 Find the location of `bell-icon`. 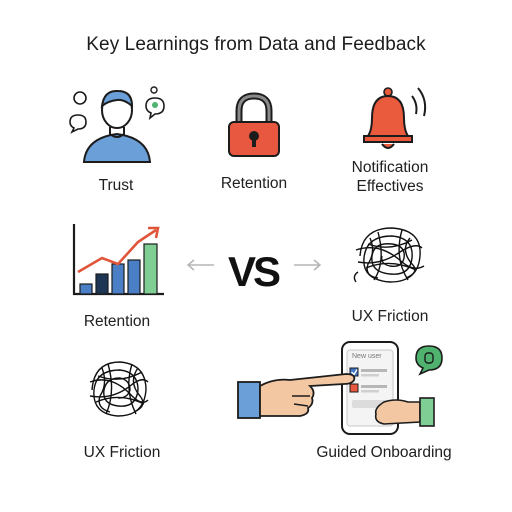

bell-icon is located at coordinates (395, 118).